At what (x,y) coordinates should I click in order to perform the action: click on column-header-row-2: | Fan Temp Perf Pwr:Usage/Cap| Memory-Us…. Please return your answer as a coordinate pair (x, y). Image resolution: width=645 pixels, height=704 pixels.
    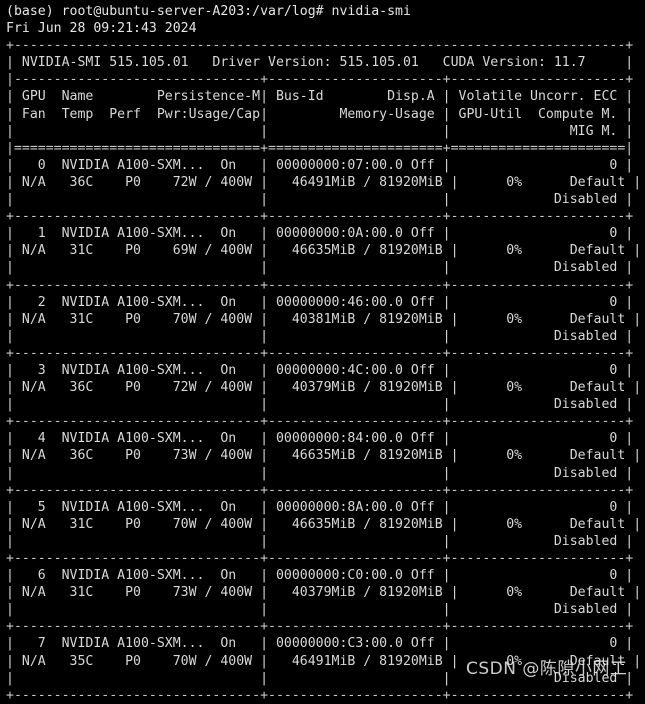
    Looking at the image, I should click on (320, 114).